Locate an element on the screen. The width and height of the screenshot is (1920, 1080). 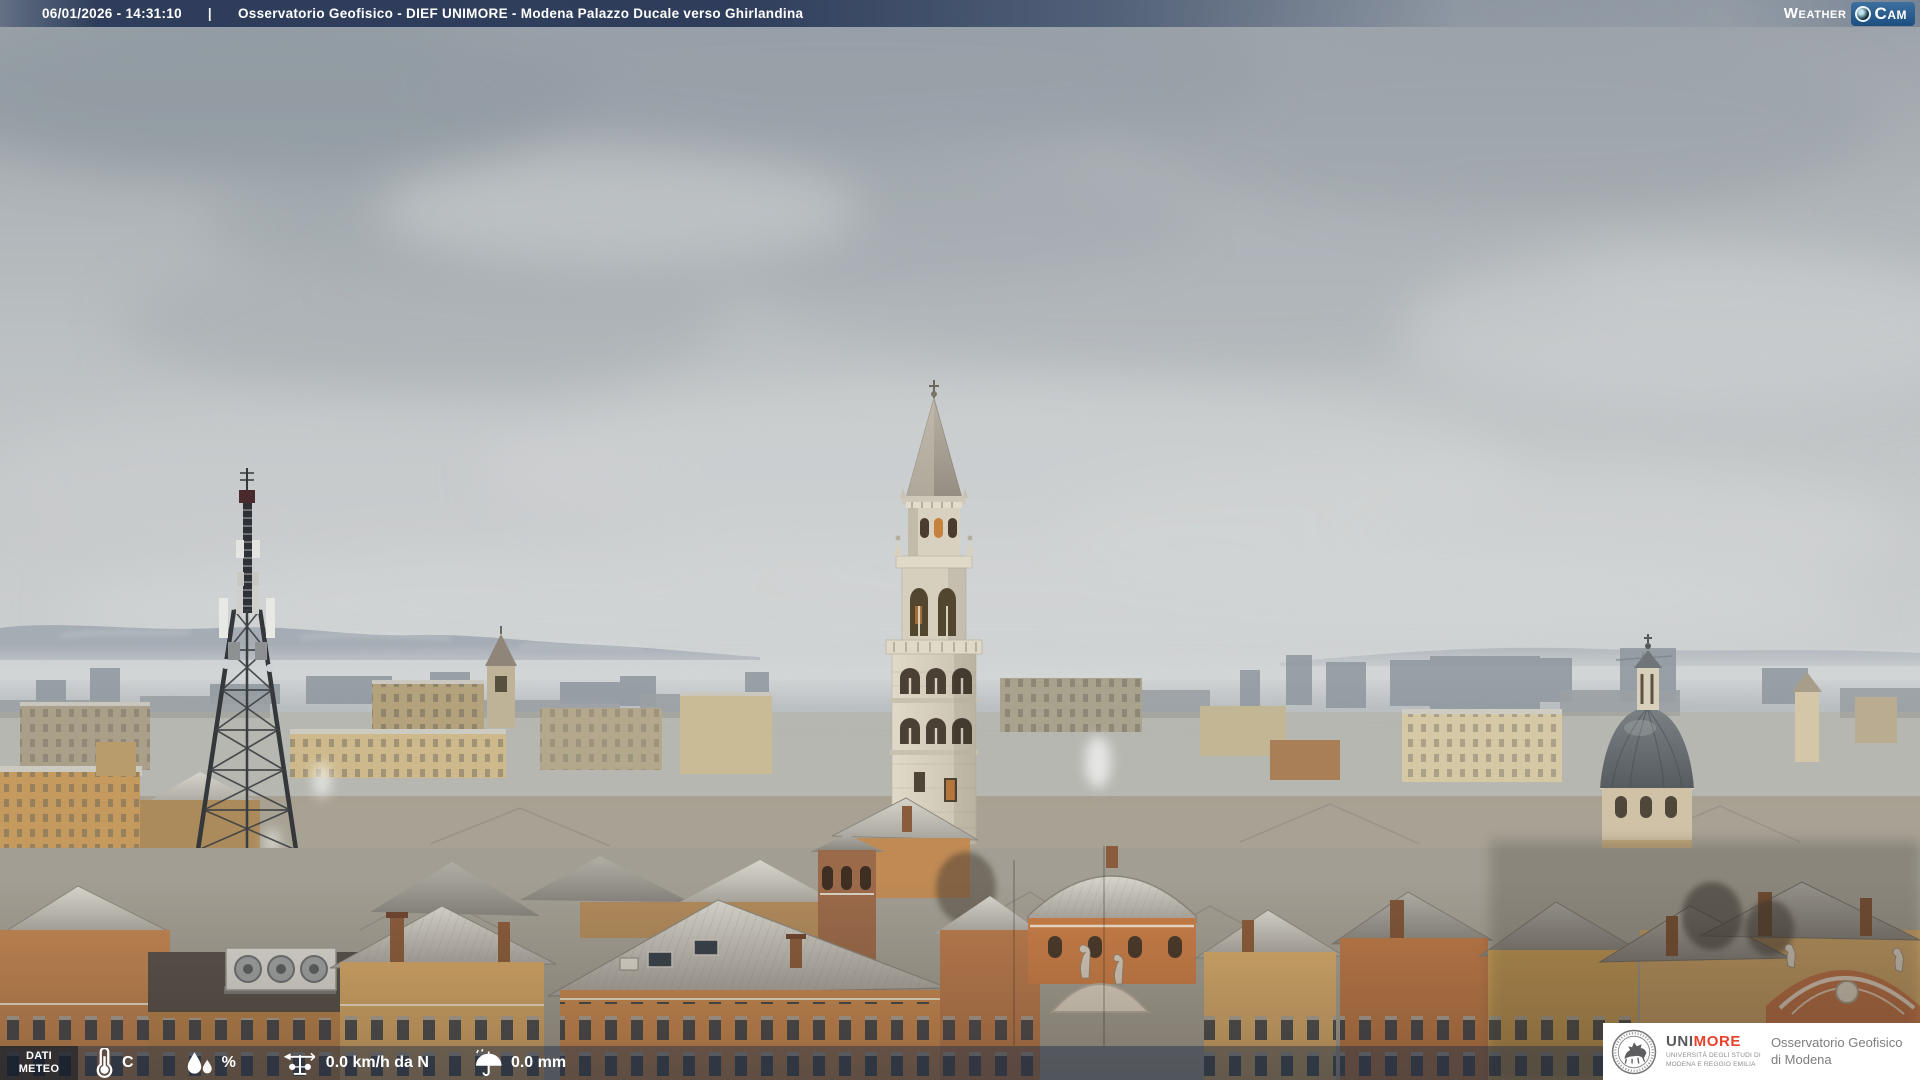
unimore-acronym: UNIMORE is located at coordinates (1713, 1041).